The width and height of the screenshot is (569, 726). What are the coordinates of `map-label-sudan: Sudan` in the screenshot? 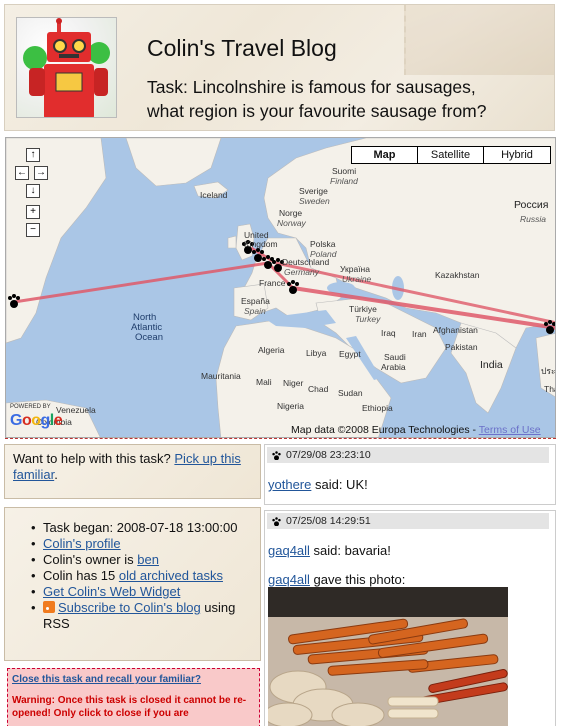 It's located at (350, 393).